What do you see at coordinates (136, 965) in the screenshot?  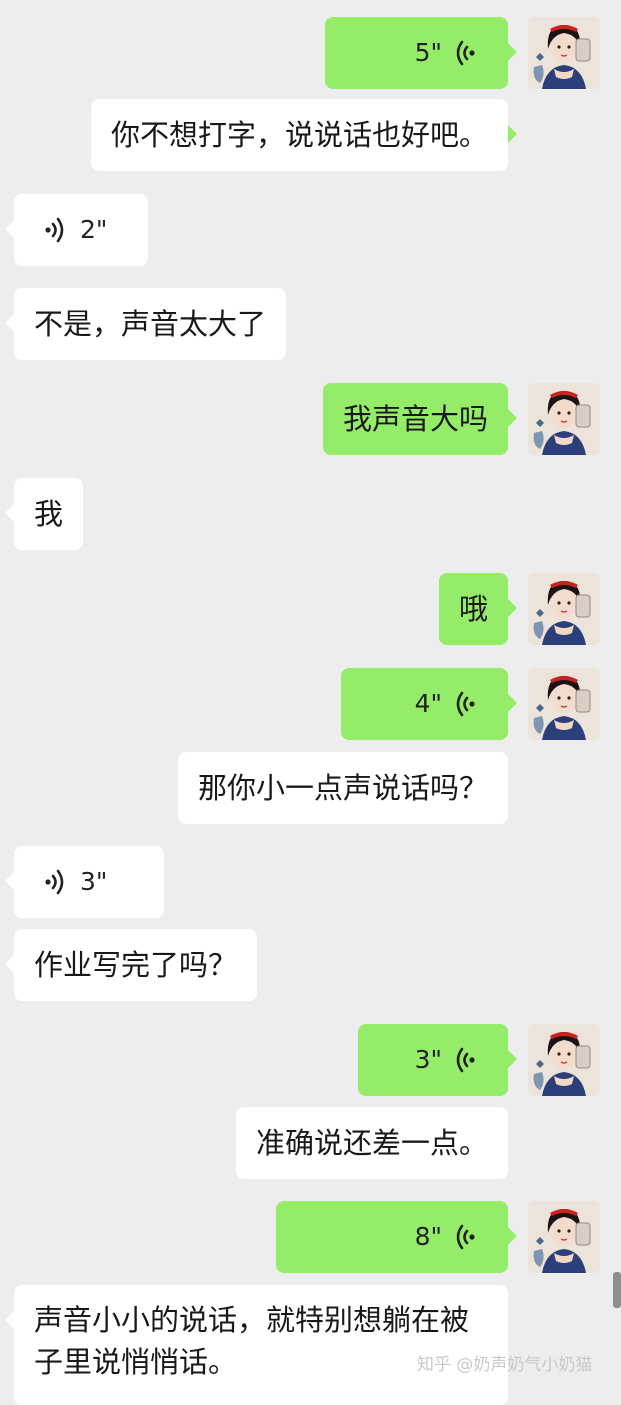 I see `message-text: 作业写完了吗？` at bounding box center [136, 965].